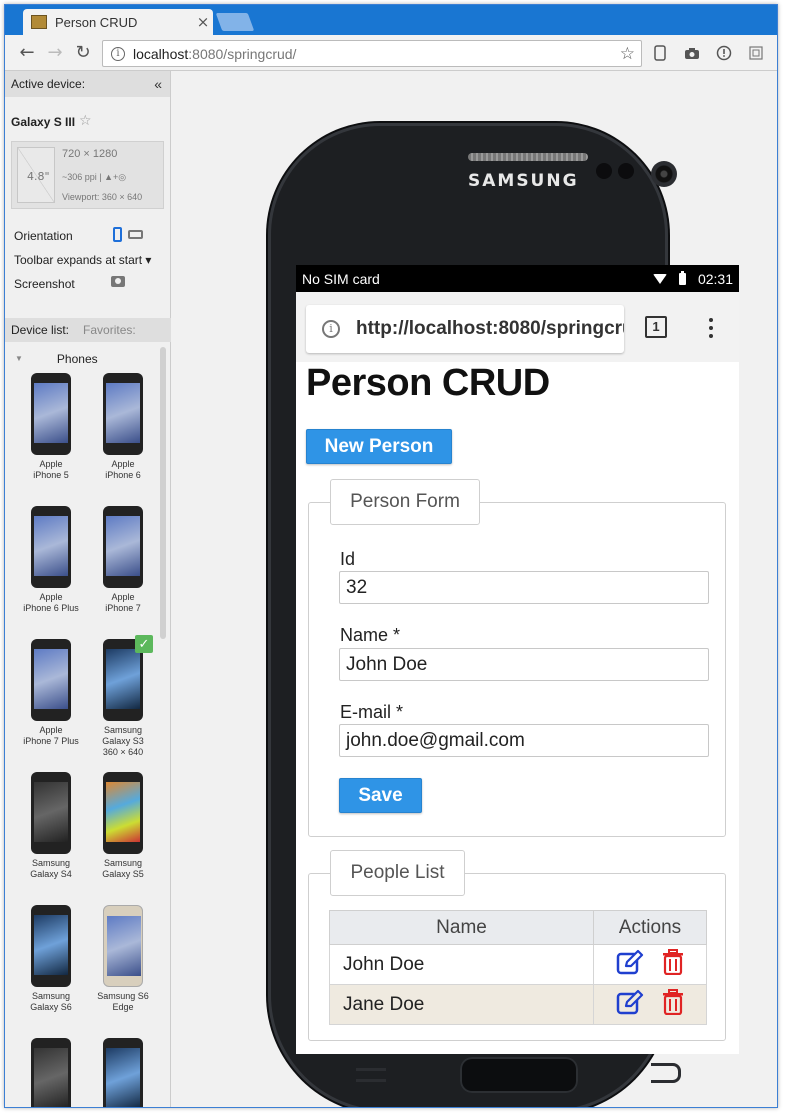 The height and width of the screenshot is (1115, 785). I want to click on name-column-header: Name, so click(461, 927).